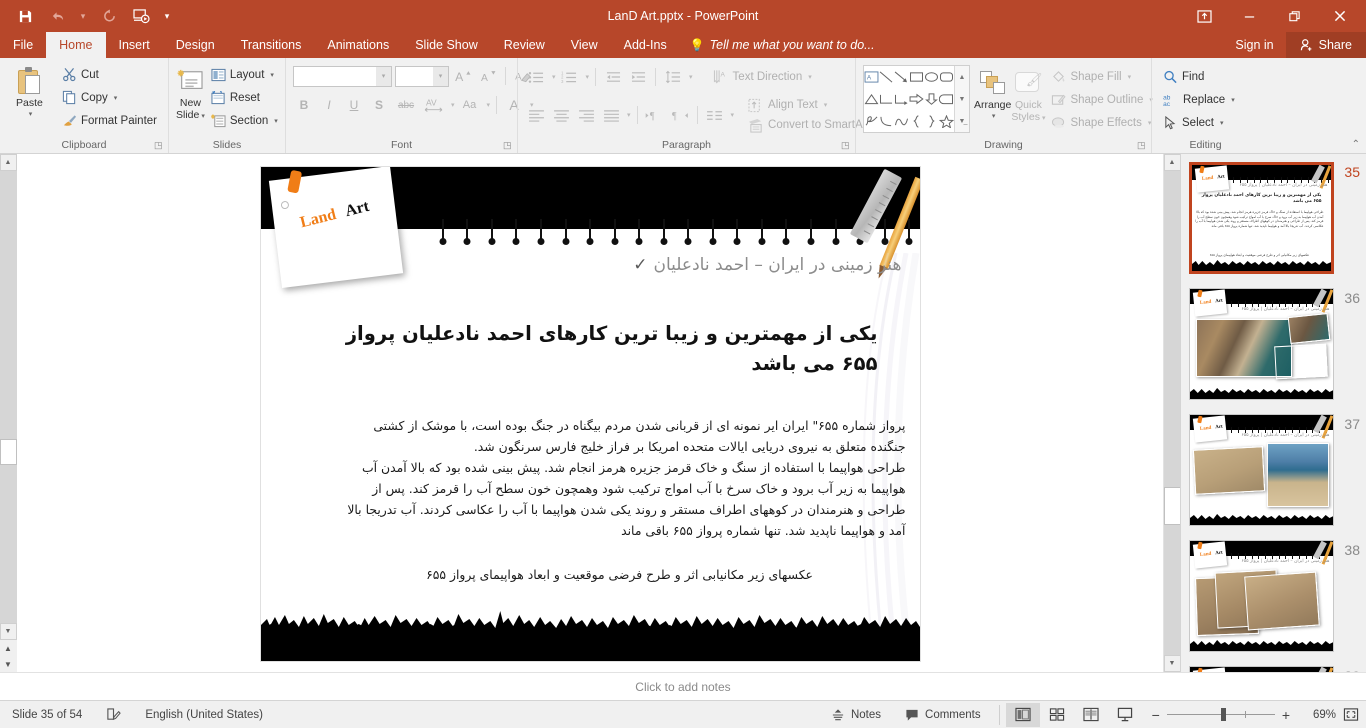 Image resolution: width=1366 pixels, height=728 pixels. What do you see at coordinates (536, 115) in the screenshot?
I see `align-left-button` at bounding box center [536, 115].